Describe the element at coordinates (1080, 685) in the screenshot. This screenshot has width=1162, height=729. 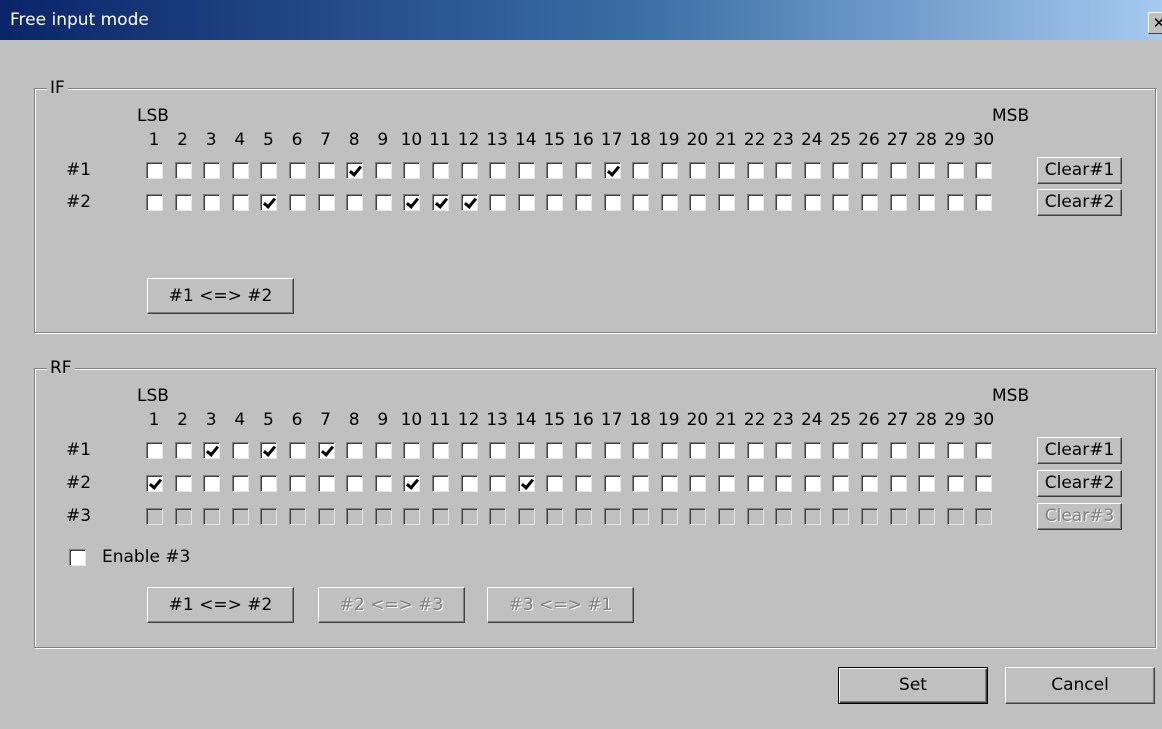
I see `cancel-button: Cancel` at that location.